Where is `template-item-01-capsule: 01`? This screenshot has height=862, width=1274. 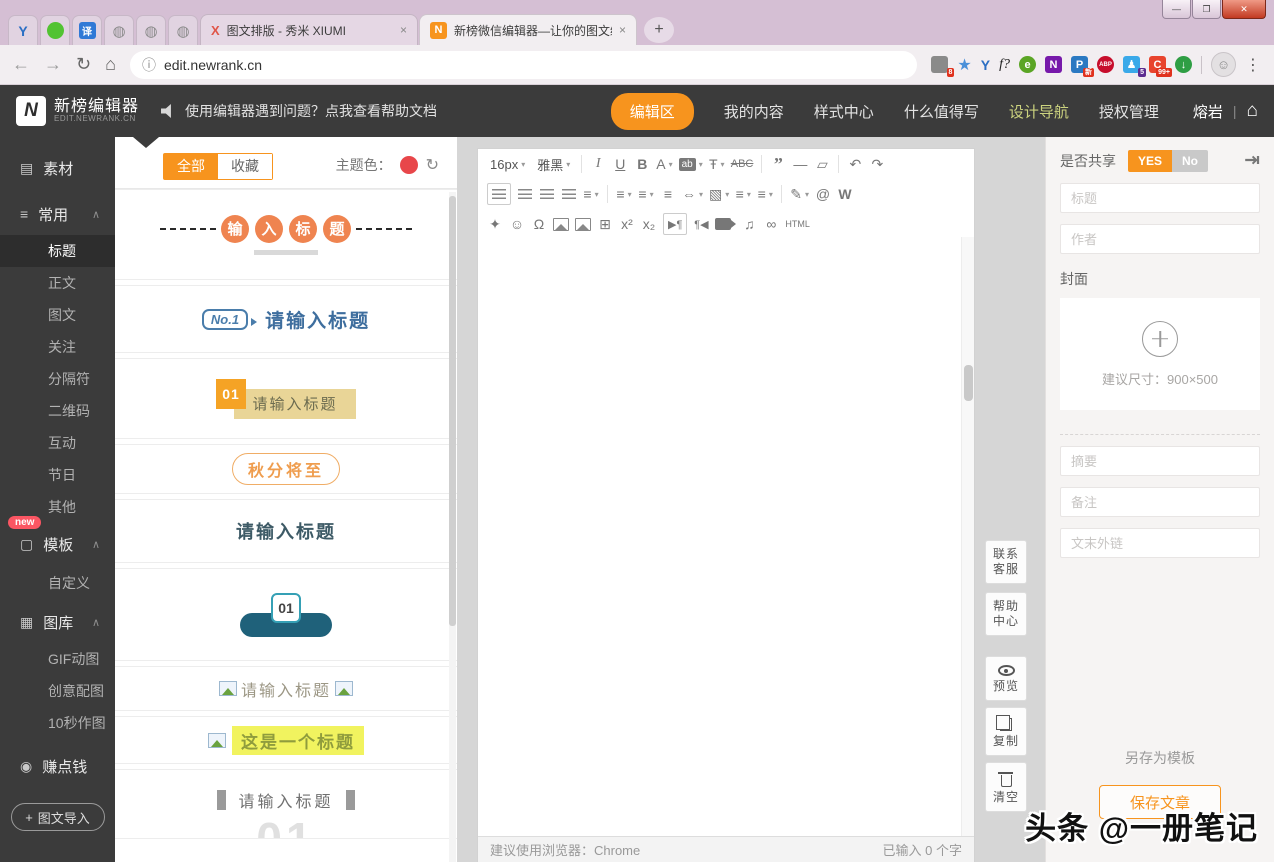 template-item-01-capsule: 01 is located at coordinates (286, 614).